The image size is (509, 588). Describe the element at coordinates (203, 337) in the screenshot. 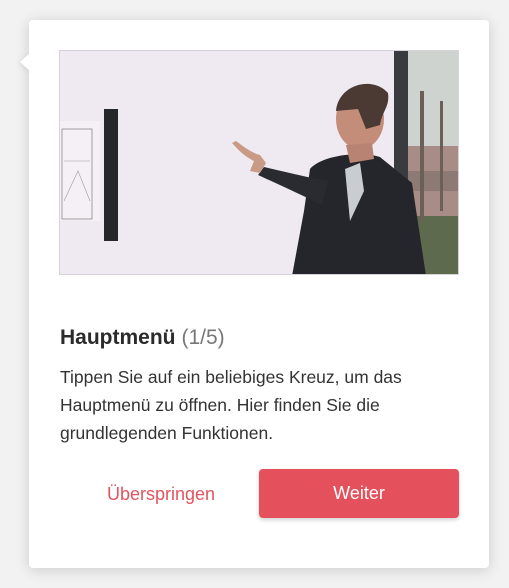

I see `tour-step-counter: (1/5)` at that location.